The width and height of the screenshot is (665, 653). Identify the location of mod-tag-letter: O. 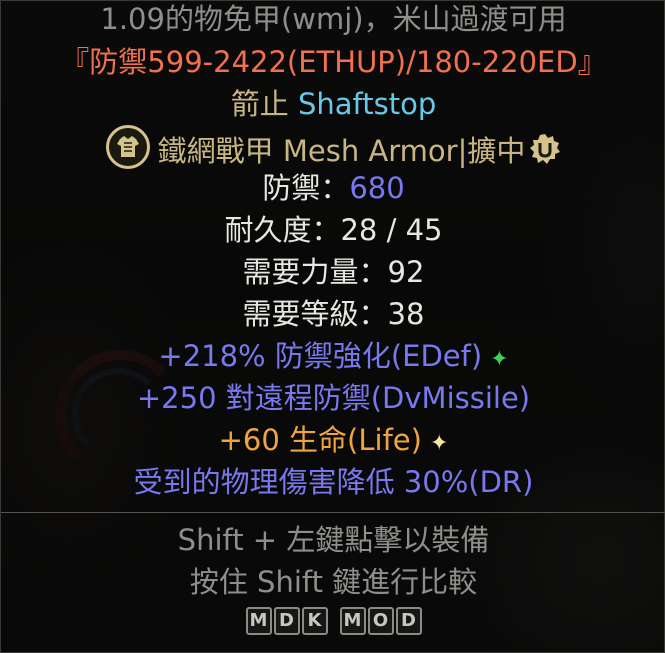
(380, 621).